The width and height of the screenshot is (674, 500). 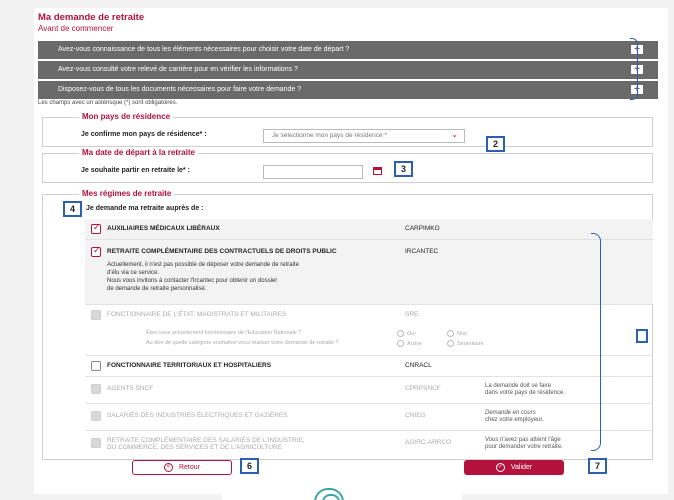 What do you see at coordinates (597, 466) in the screenshot?
I see `callout-7: 7` at bounding box center [597, 466].